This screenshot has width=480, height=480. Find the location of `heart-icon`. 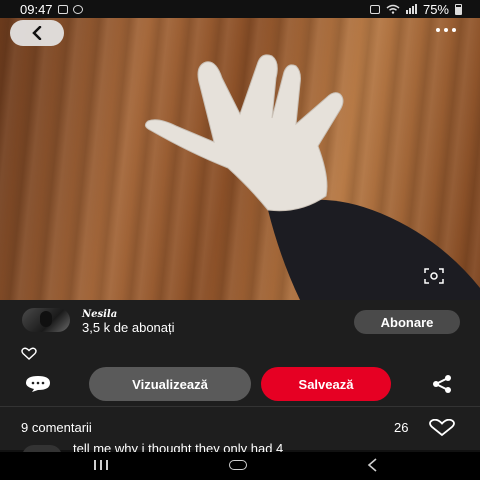

heart-icon is located at coordinates (29, 354).